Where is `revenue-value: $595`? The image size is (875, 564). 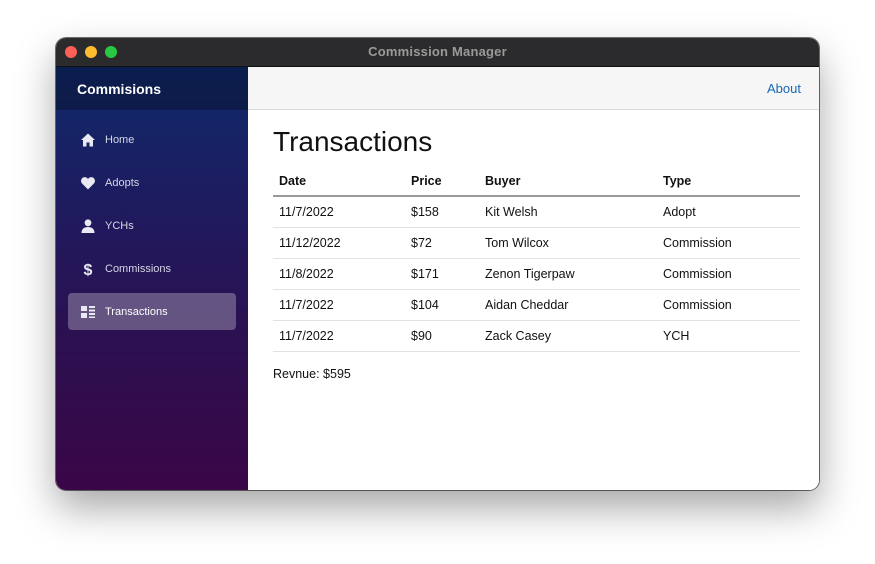
revenue-value: $595 is located at coordinates (337, 374).